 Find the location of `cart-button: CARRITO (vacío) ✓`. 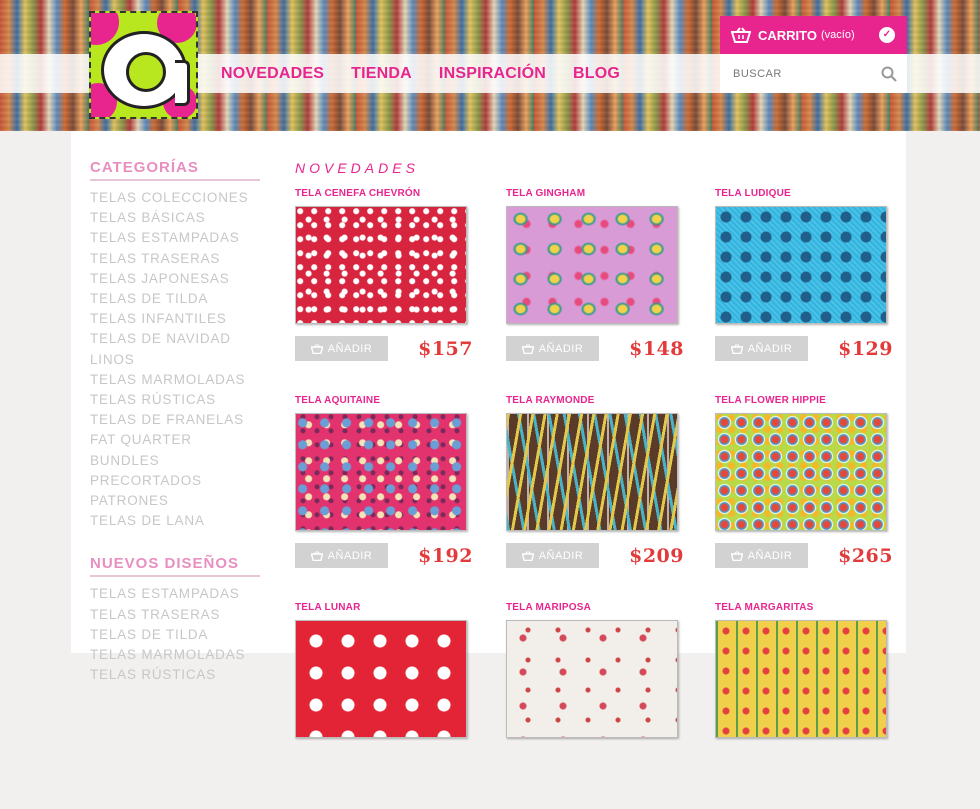

cart-button: CARRITO (vacío) ✓ is located at coordinates (813, 35).